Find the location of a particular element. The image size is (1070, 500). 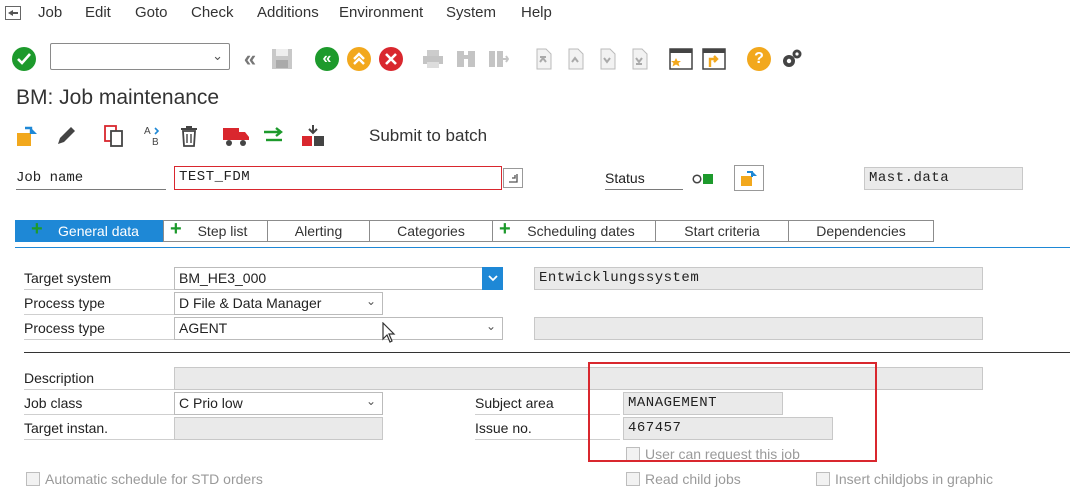

distribute-icon is located at coordinates (313, 136).